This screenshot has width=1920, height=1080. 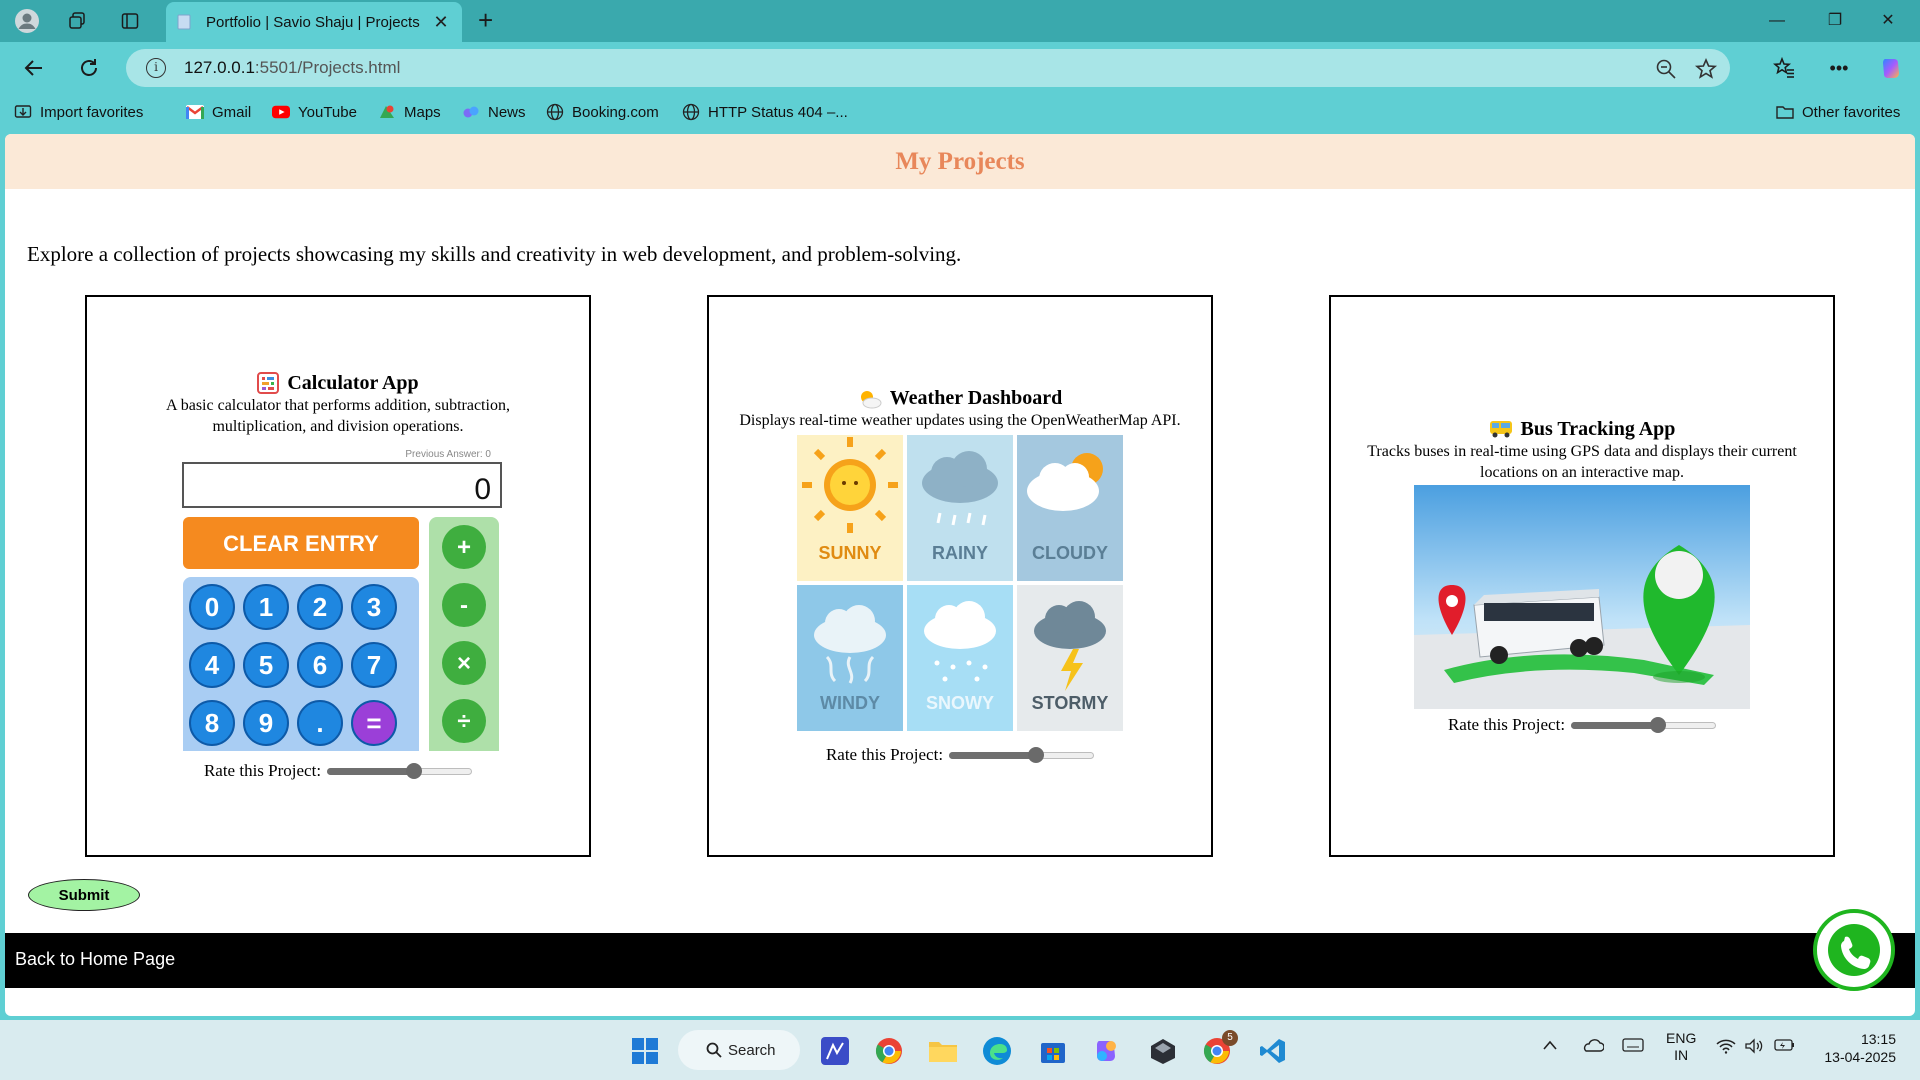 What do you see at coordinates (849, 553) in the screenshot?
I see `weather-tile-label: SUNNY` at bounding box center [849, 553].